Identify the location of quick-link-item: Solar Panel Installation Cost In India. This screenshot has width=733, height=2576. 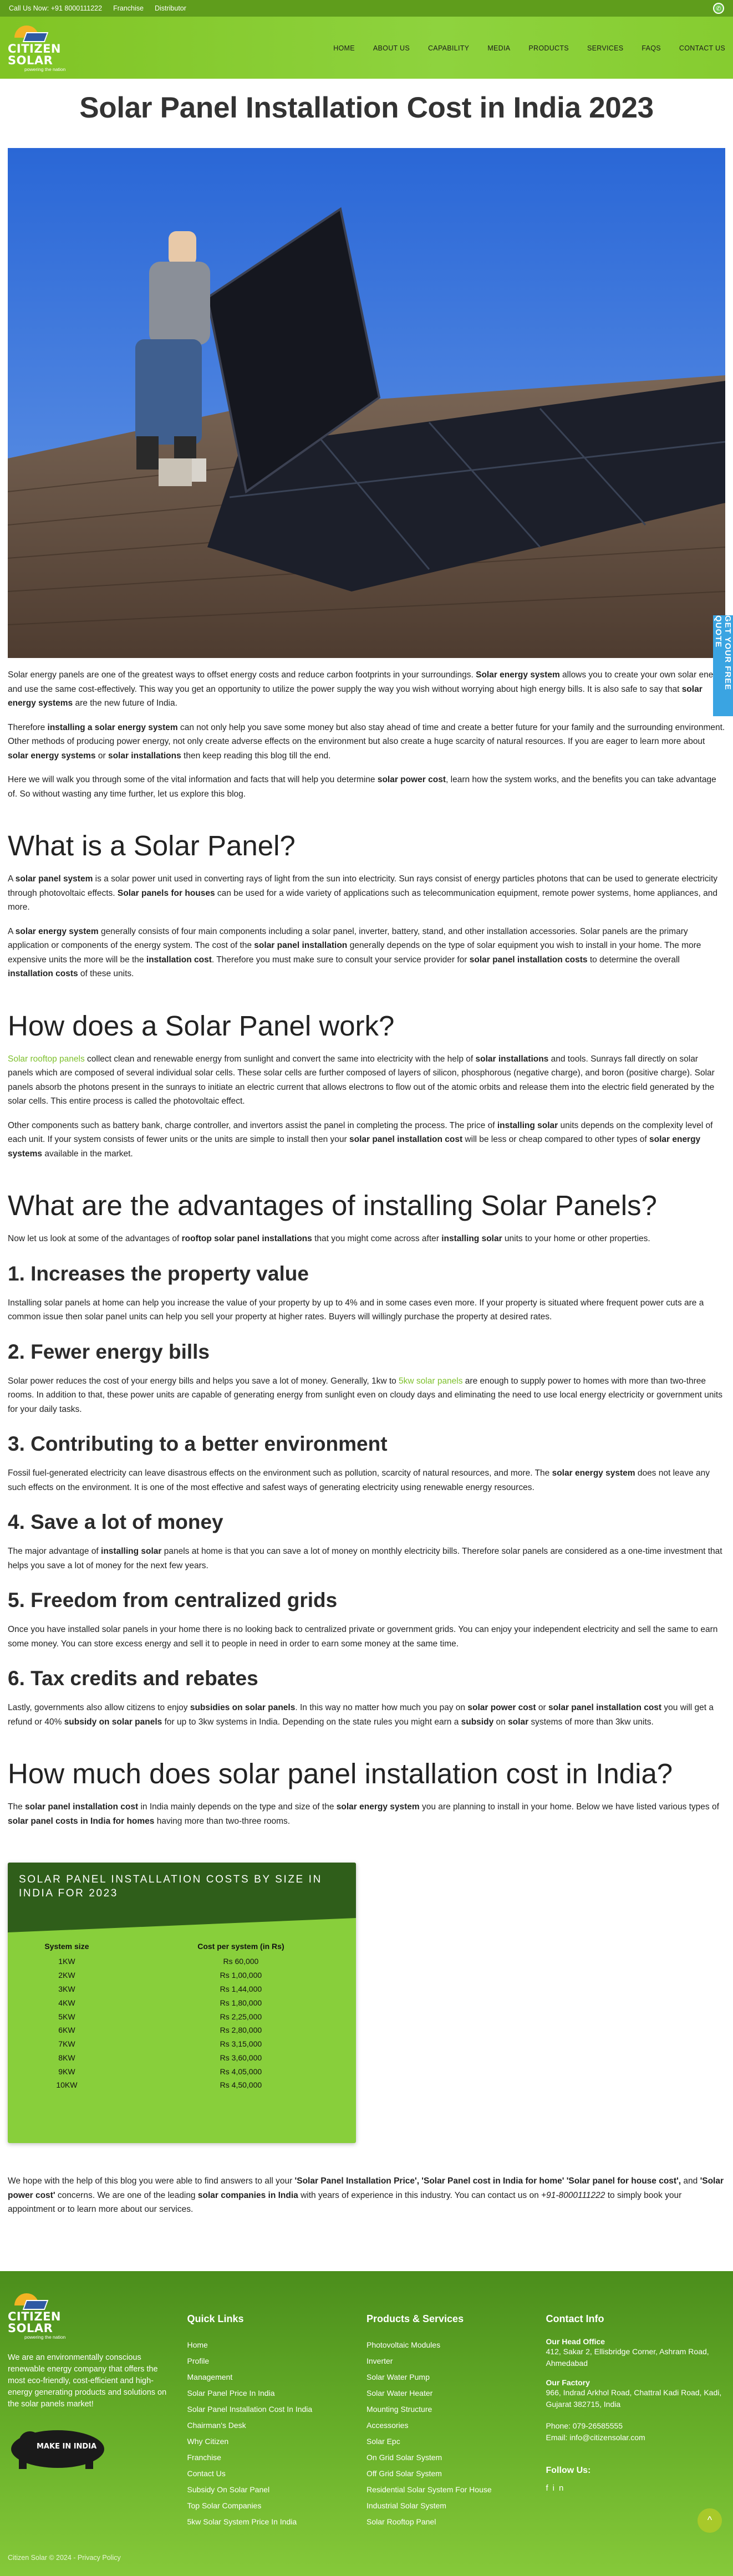
(277, 2409).